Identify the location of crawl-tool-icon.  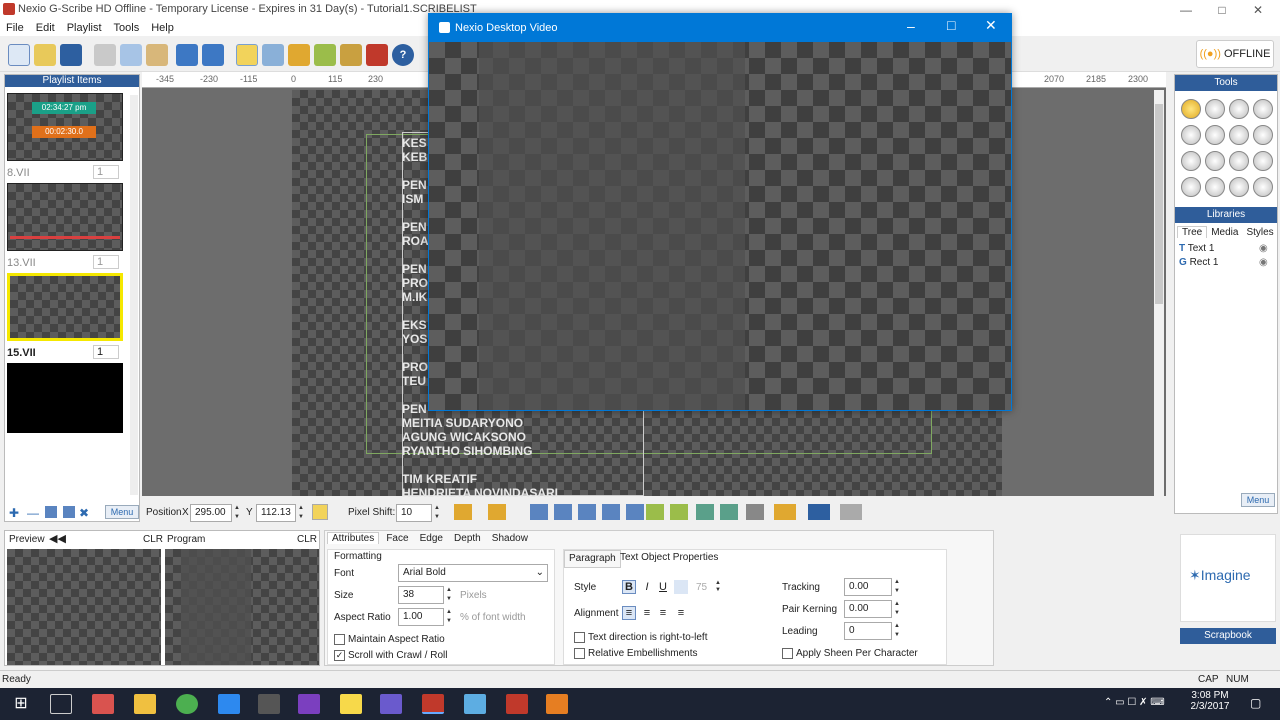
(1191, 135).